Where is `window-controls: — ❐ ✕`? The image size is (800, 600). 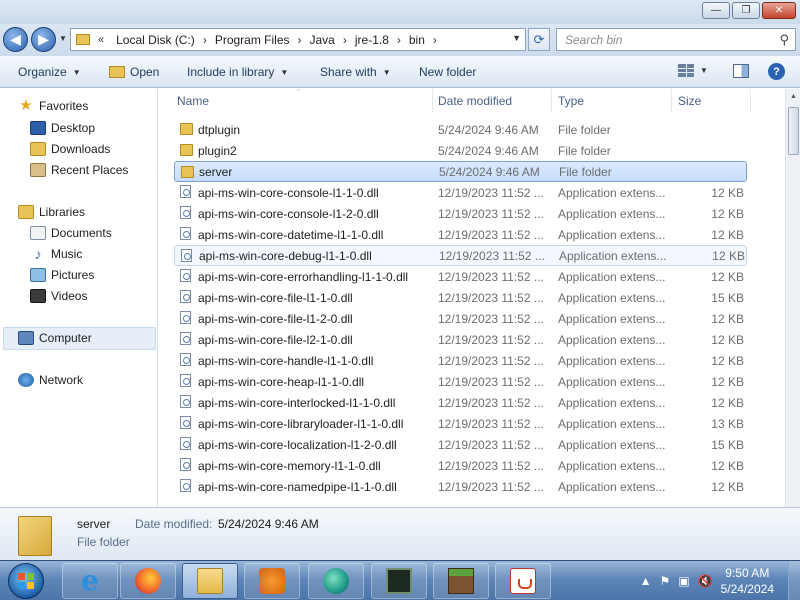
window-controls: — ❐ ✕ is located at coordinates (749, 10).